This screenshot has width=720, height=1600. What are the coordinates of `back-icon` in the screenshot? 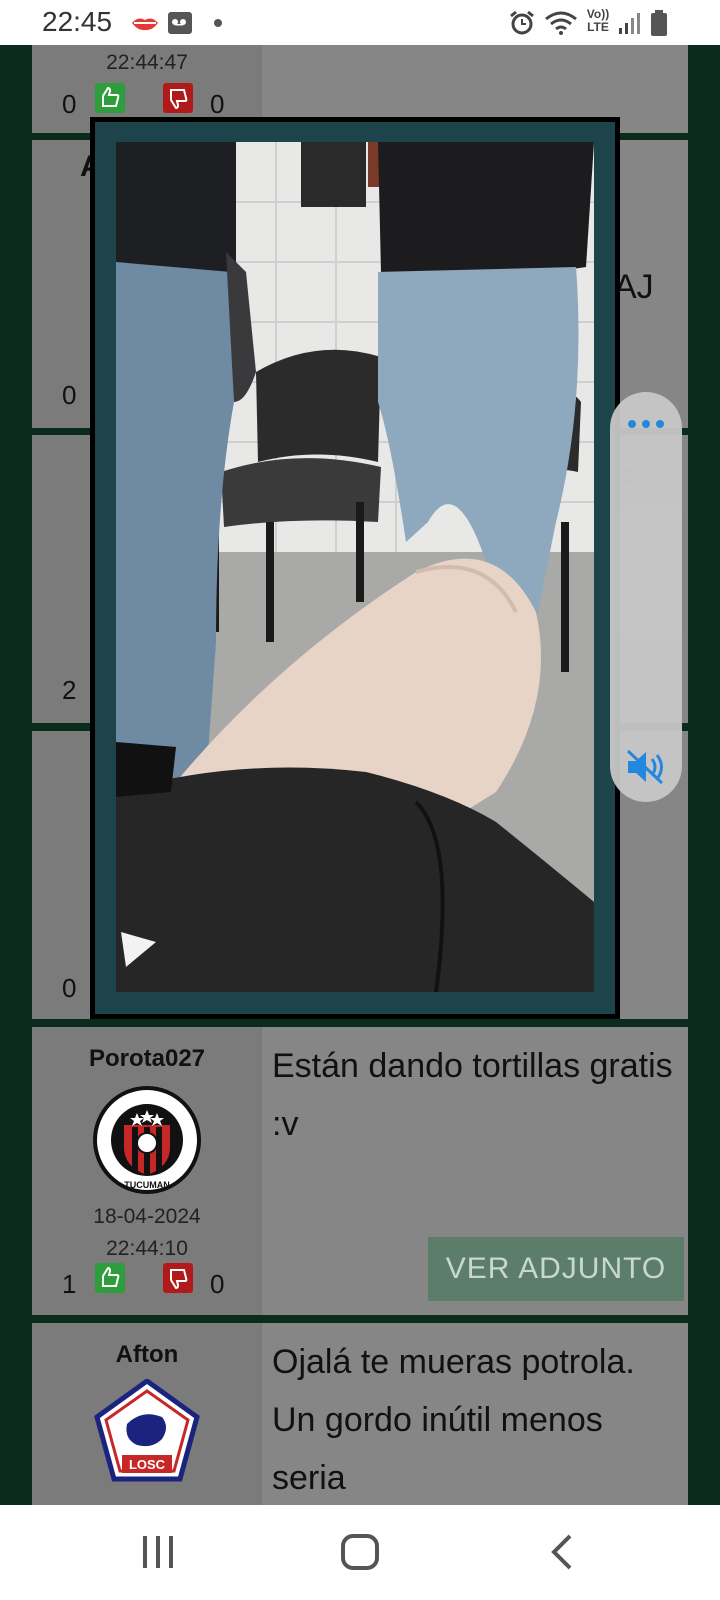 It's located at (563, 1552).